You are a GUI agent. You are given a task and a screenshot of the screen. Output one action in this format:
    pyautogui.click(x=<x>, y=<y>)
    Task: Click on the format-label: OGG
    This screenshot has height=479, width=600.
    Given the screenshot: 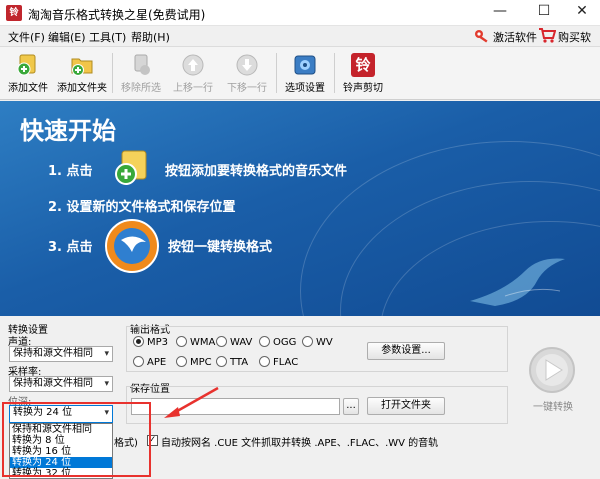 What is the action you would take?
    pyautogui.click(x=285, y=342)
    